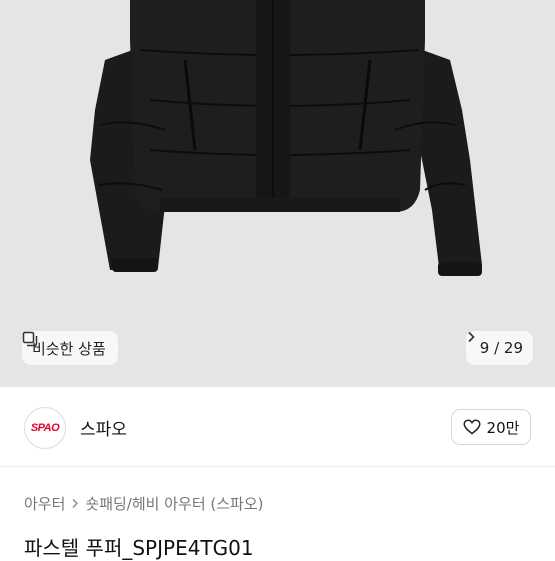 The height and width of the screenshot is (561, 555). I want to click on similar-items-button: 비슷한 상품, so click(70, 348).